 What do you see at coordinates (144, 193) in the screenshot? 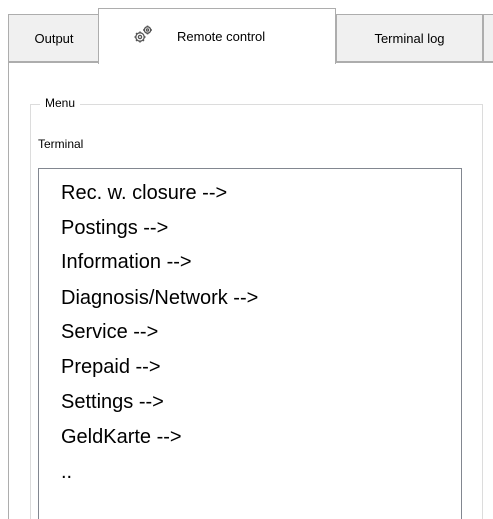
I see `list-item: Rec. w. closure -->` at bounding box center [144, 193].